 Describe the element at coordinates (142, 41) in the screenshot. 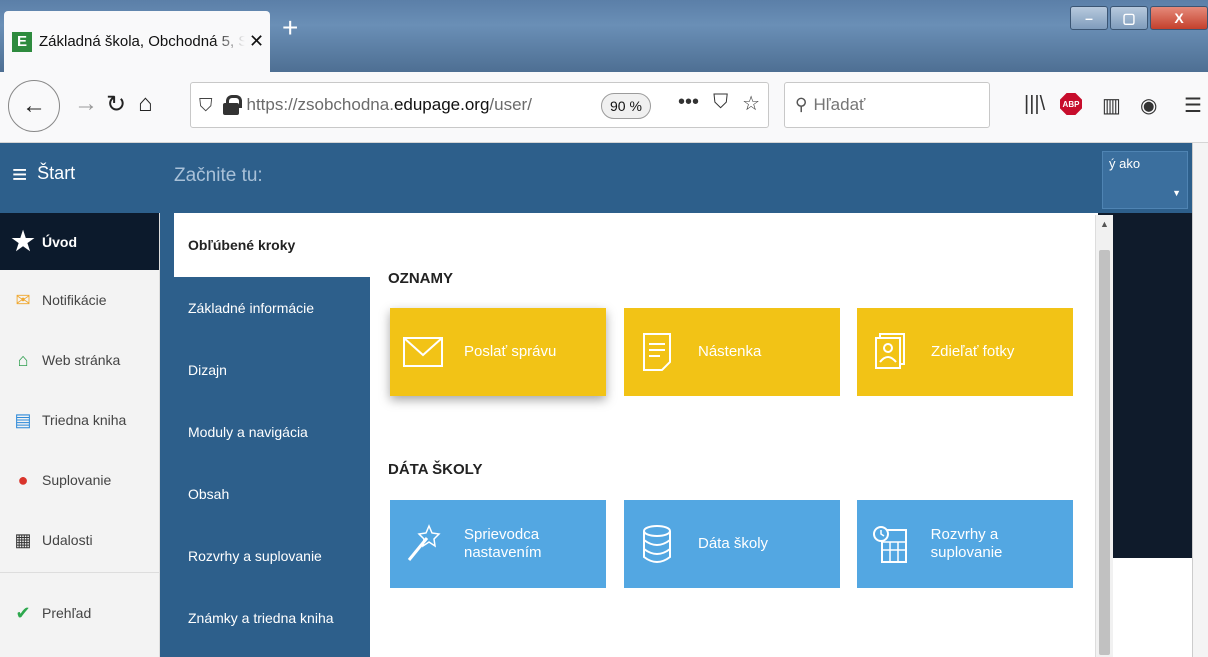

I see `tab-title: Základná škola, Obchodná 5, Sk` at that location.